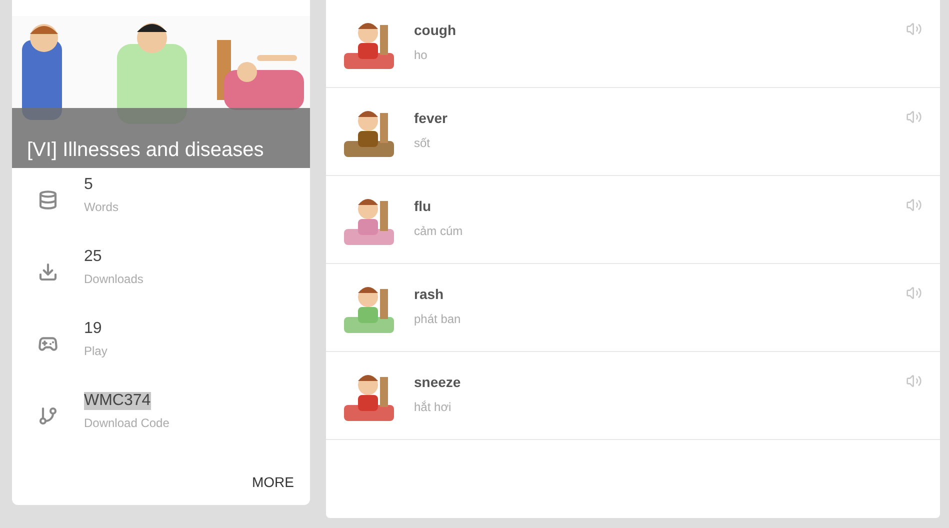 The image size is (949, 528). Describe the element at coordinates (48, 272) in the screenshot. I see `download-icon` at that location.